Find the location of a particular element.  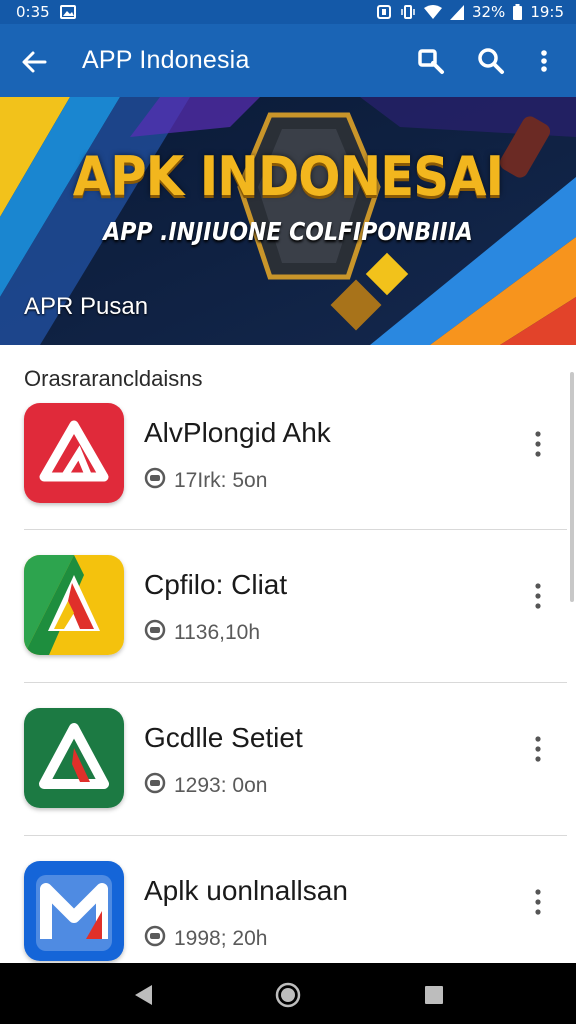

app-name: AlvPlongid Ahk is located at coordinates (237, 432).